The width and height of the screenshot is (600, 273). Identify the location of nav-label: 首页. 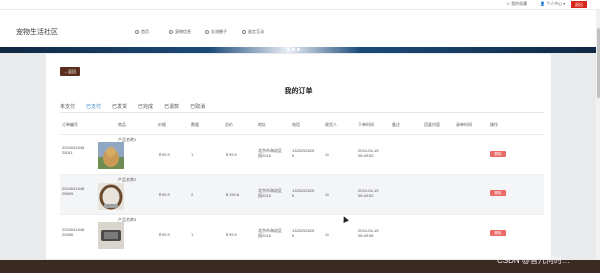
(145, 31).